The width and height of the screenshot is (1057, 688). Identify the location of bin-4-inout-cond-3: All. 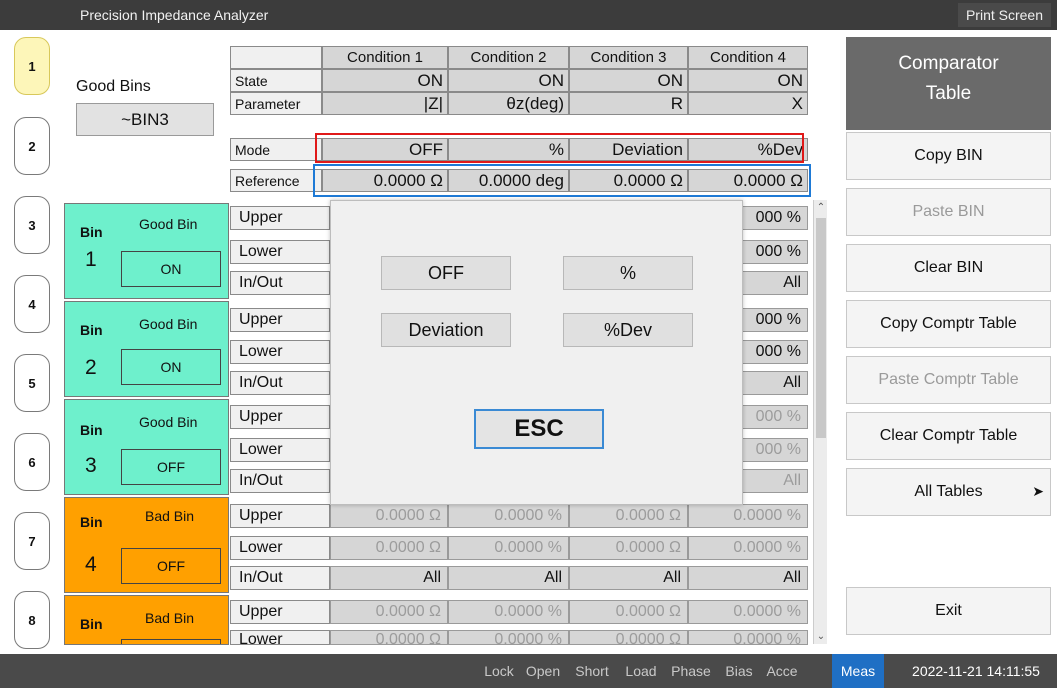
(628, 578).